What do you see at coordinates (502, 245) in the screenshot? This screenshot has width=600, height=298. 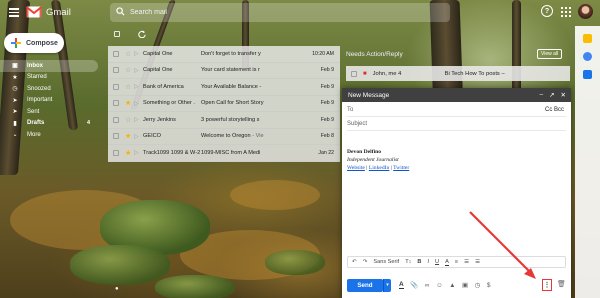 I see `annotation-arrow` at bounding box center [502, 245].